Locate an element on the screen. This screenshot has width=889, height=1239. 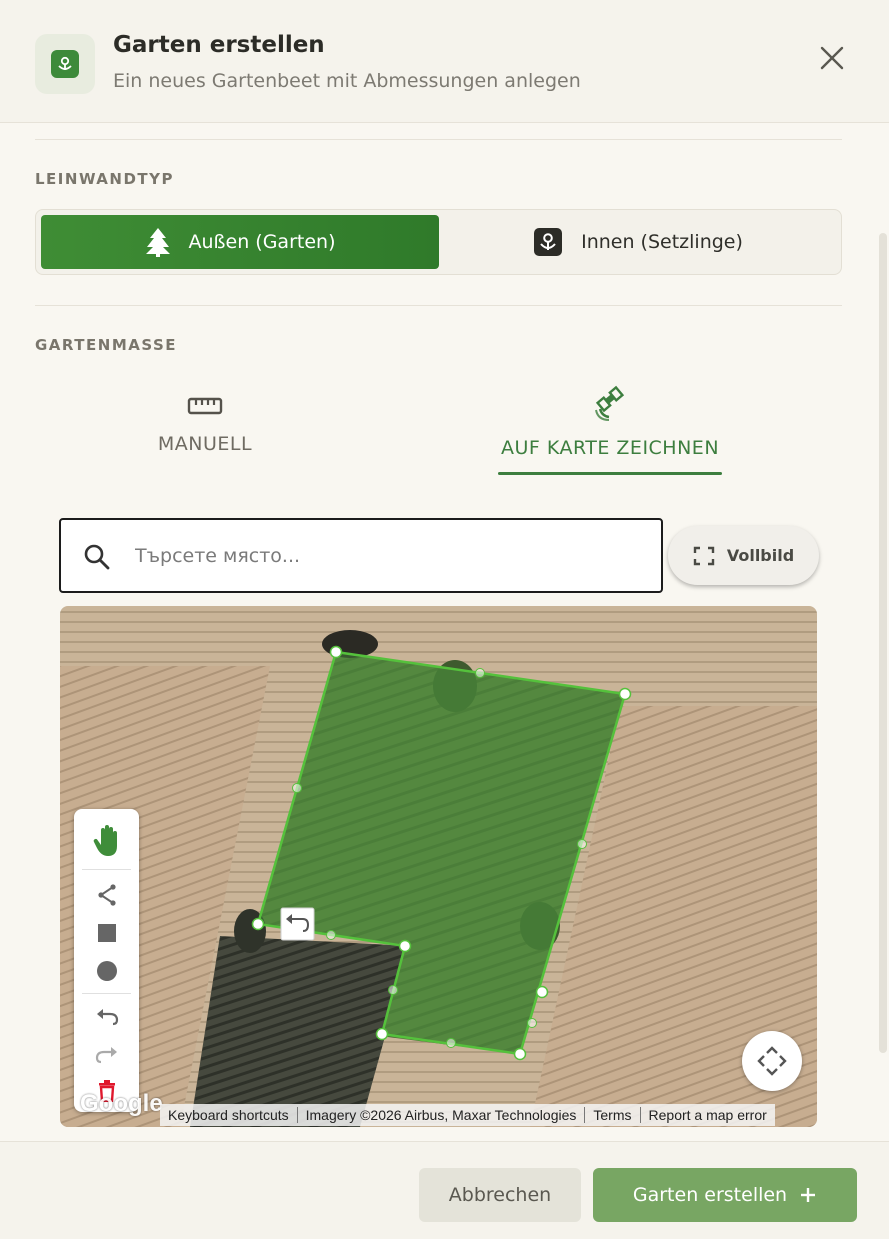
tab-manual: MANUELL is located at coordinates (205, 436).